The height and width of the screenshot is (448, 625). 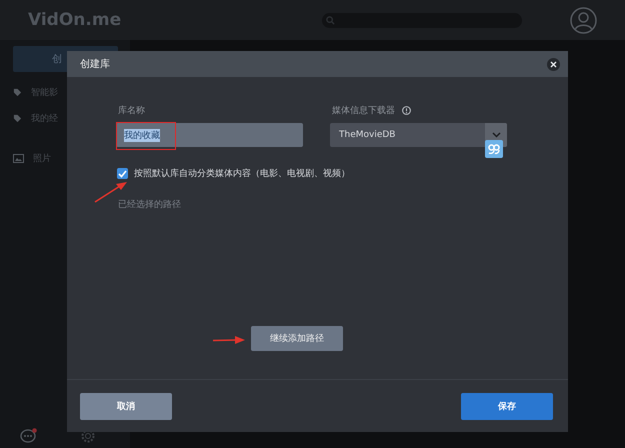 I want to click on sidebar-item: 我的经, so click(x=44, y=118).